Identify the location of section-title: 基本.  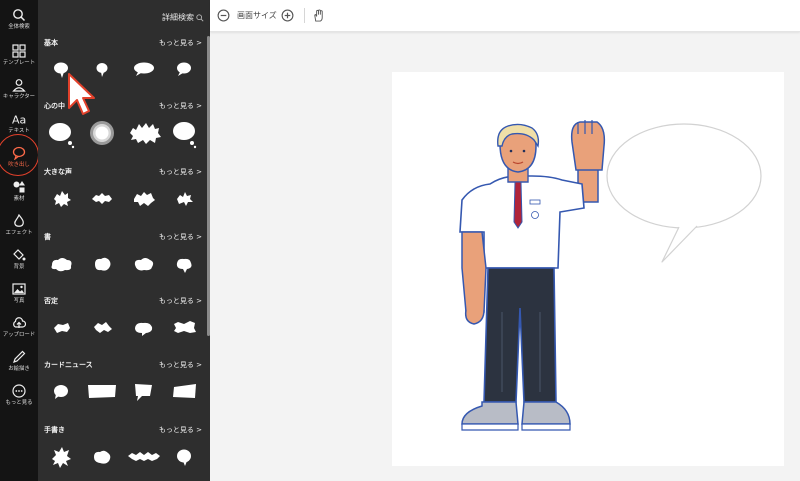
(51, 43).